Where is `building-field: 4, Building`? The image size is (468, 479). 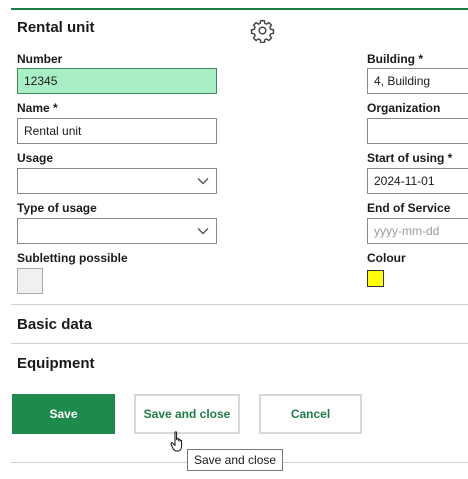
building-field: 4, Building is located at coordinates (417, 81).